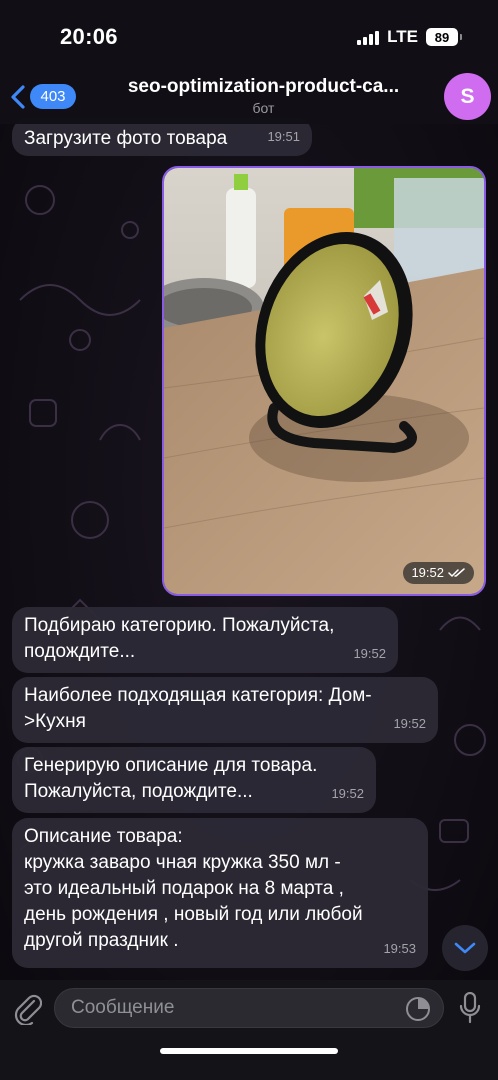 Image resolution: width=498 pixels, height=1080 pixels. I want to click on microphone-icon, so click(470, 1008).